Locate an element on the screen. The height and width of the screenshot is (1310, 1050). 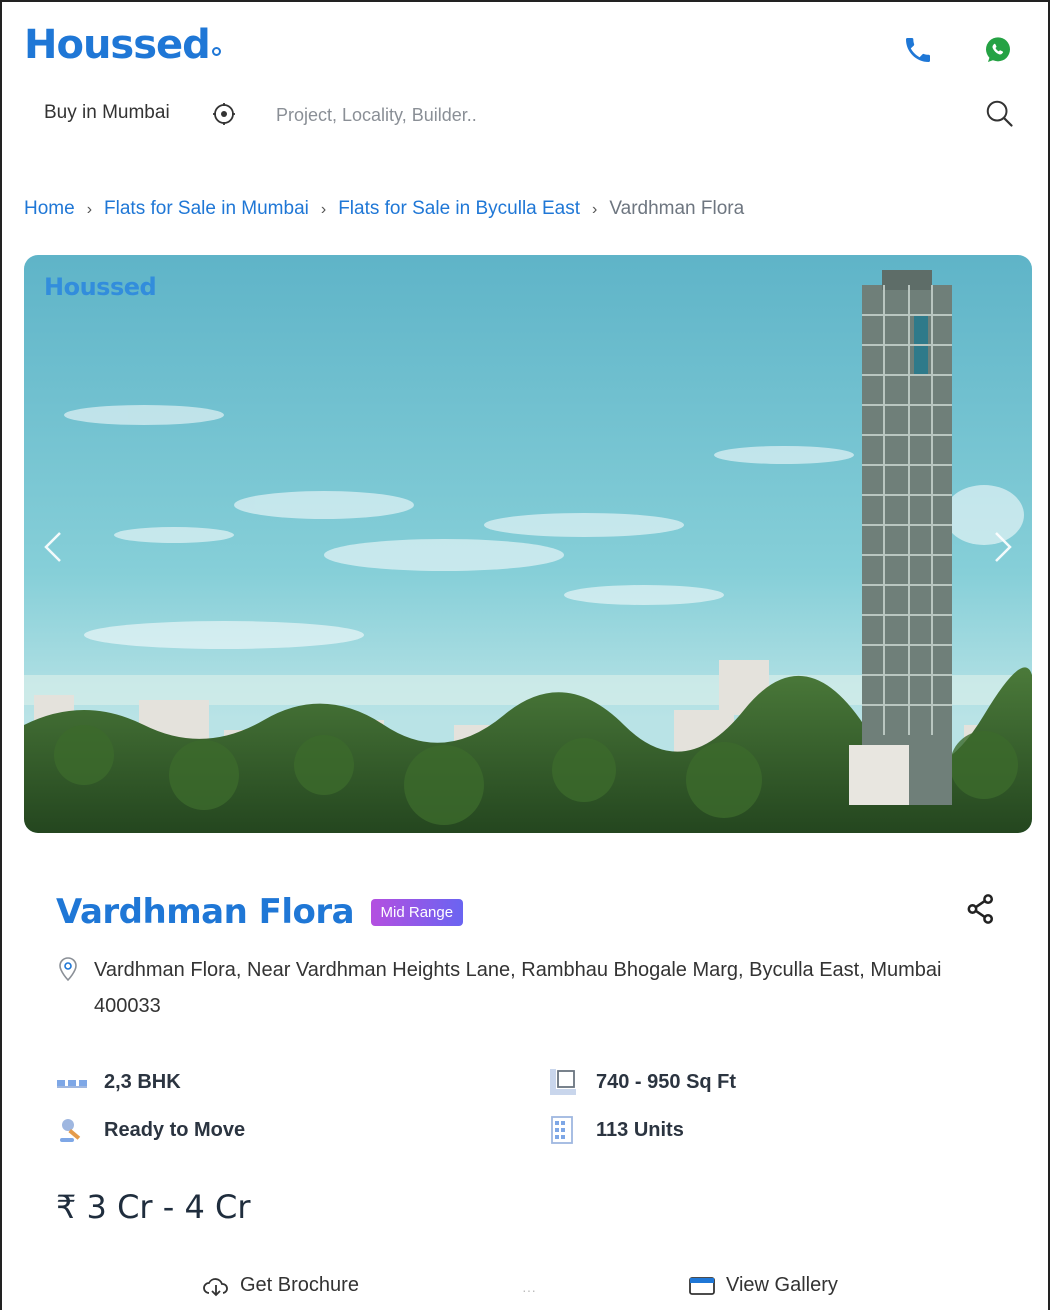
whatsapp-icon is located at coordinates (998, 50).